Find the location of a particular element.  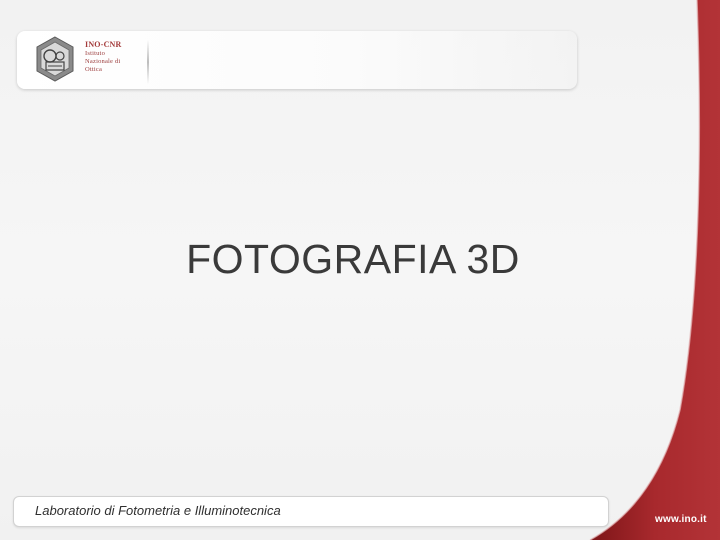

logo-line-3: Ottica is located at coordinates (94, 69).